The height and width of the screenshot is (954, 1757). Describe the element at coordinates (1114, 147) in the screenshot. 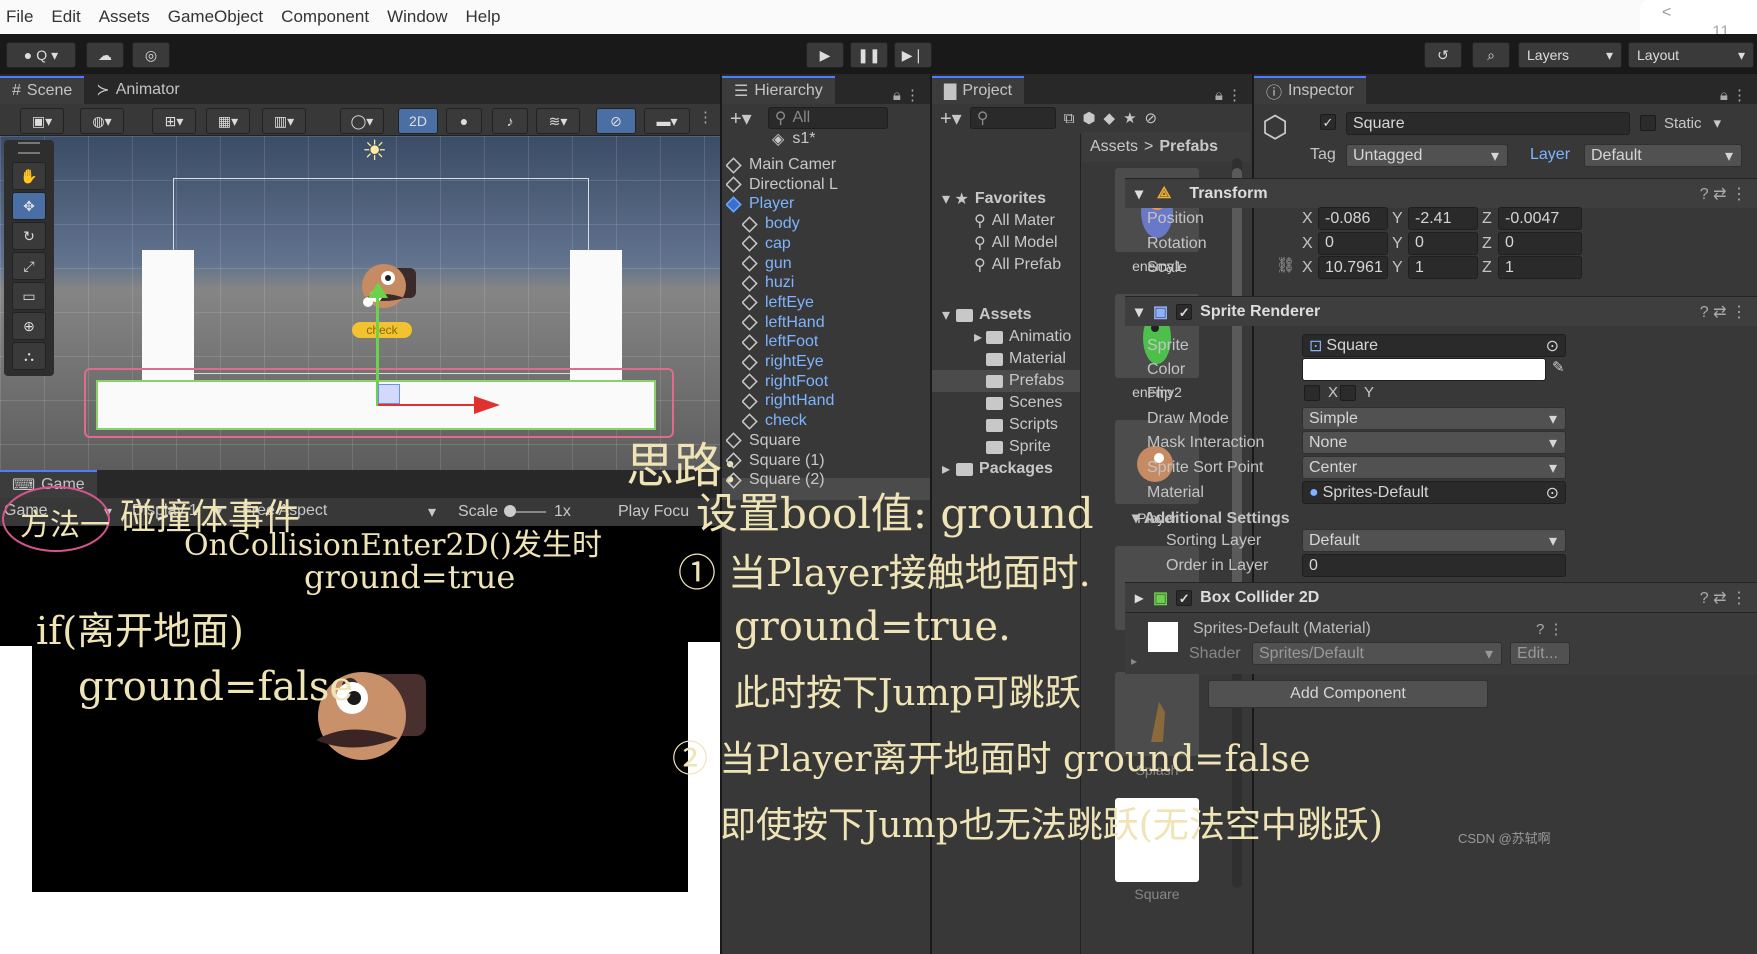

I see `breadcrumb-assets: Assets` at that location.